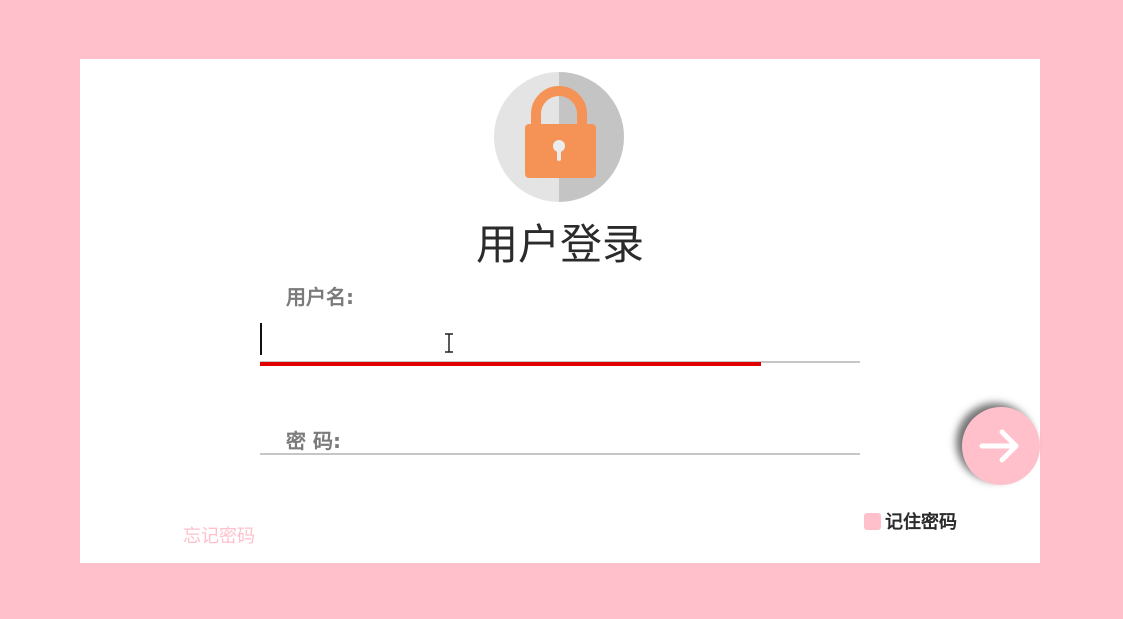  Describe the element at coordinates (449, 343) in the screenshot. I see `ibeam-cursor-icon` at that location.